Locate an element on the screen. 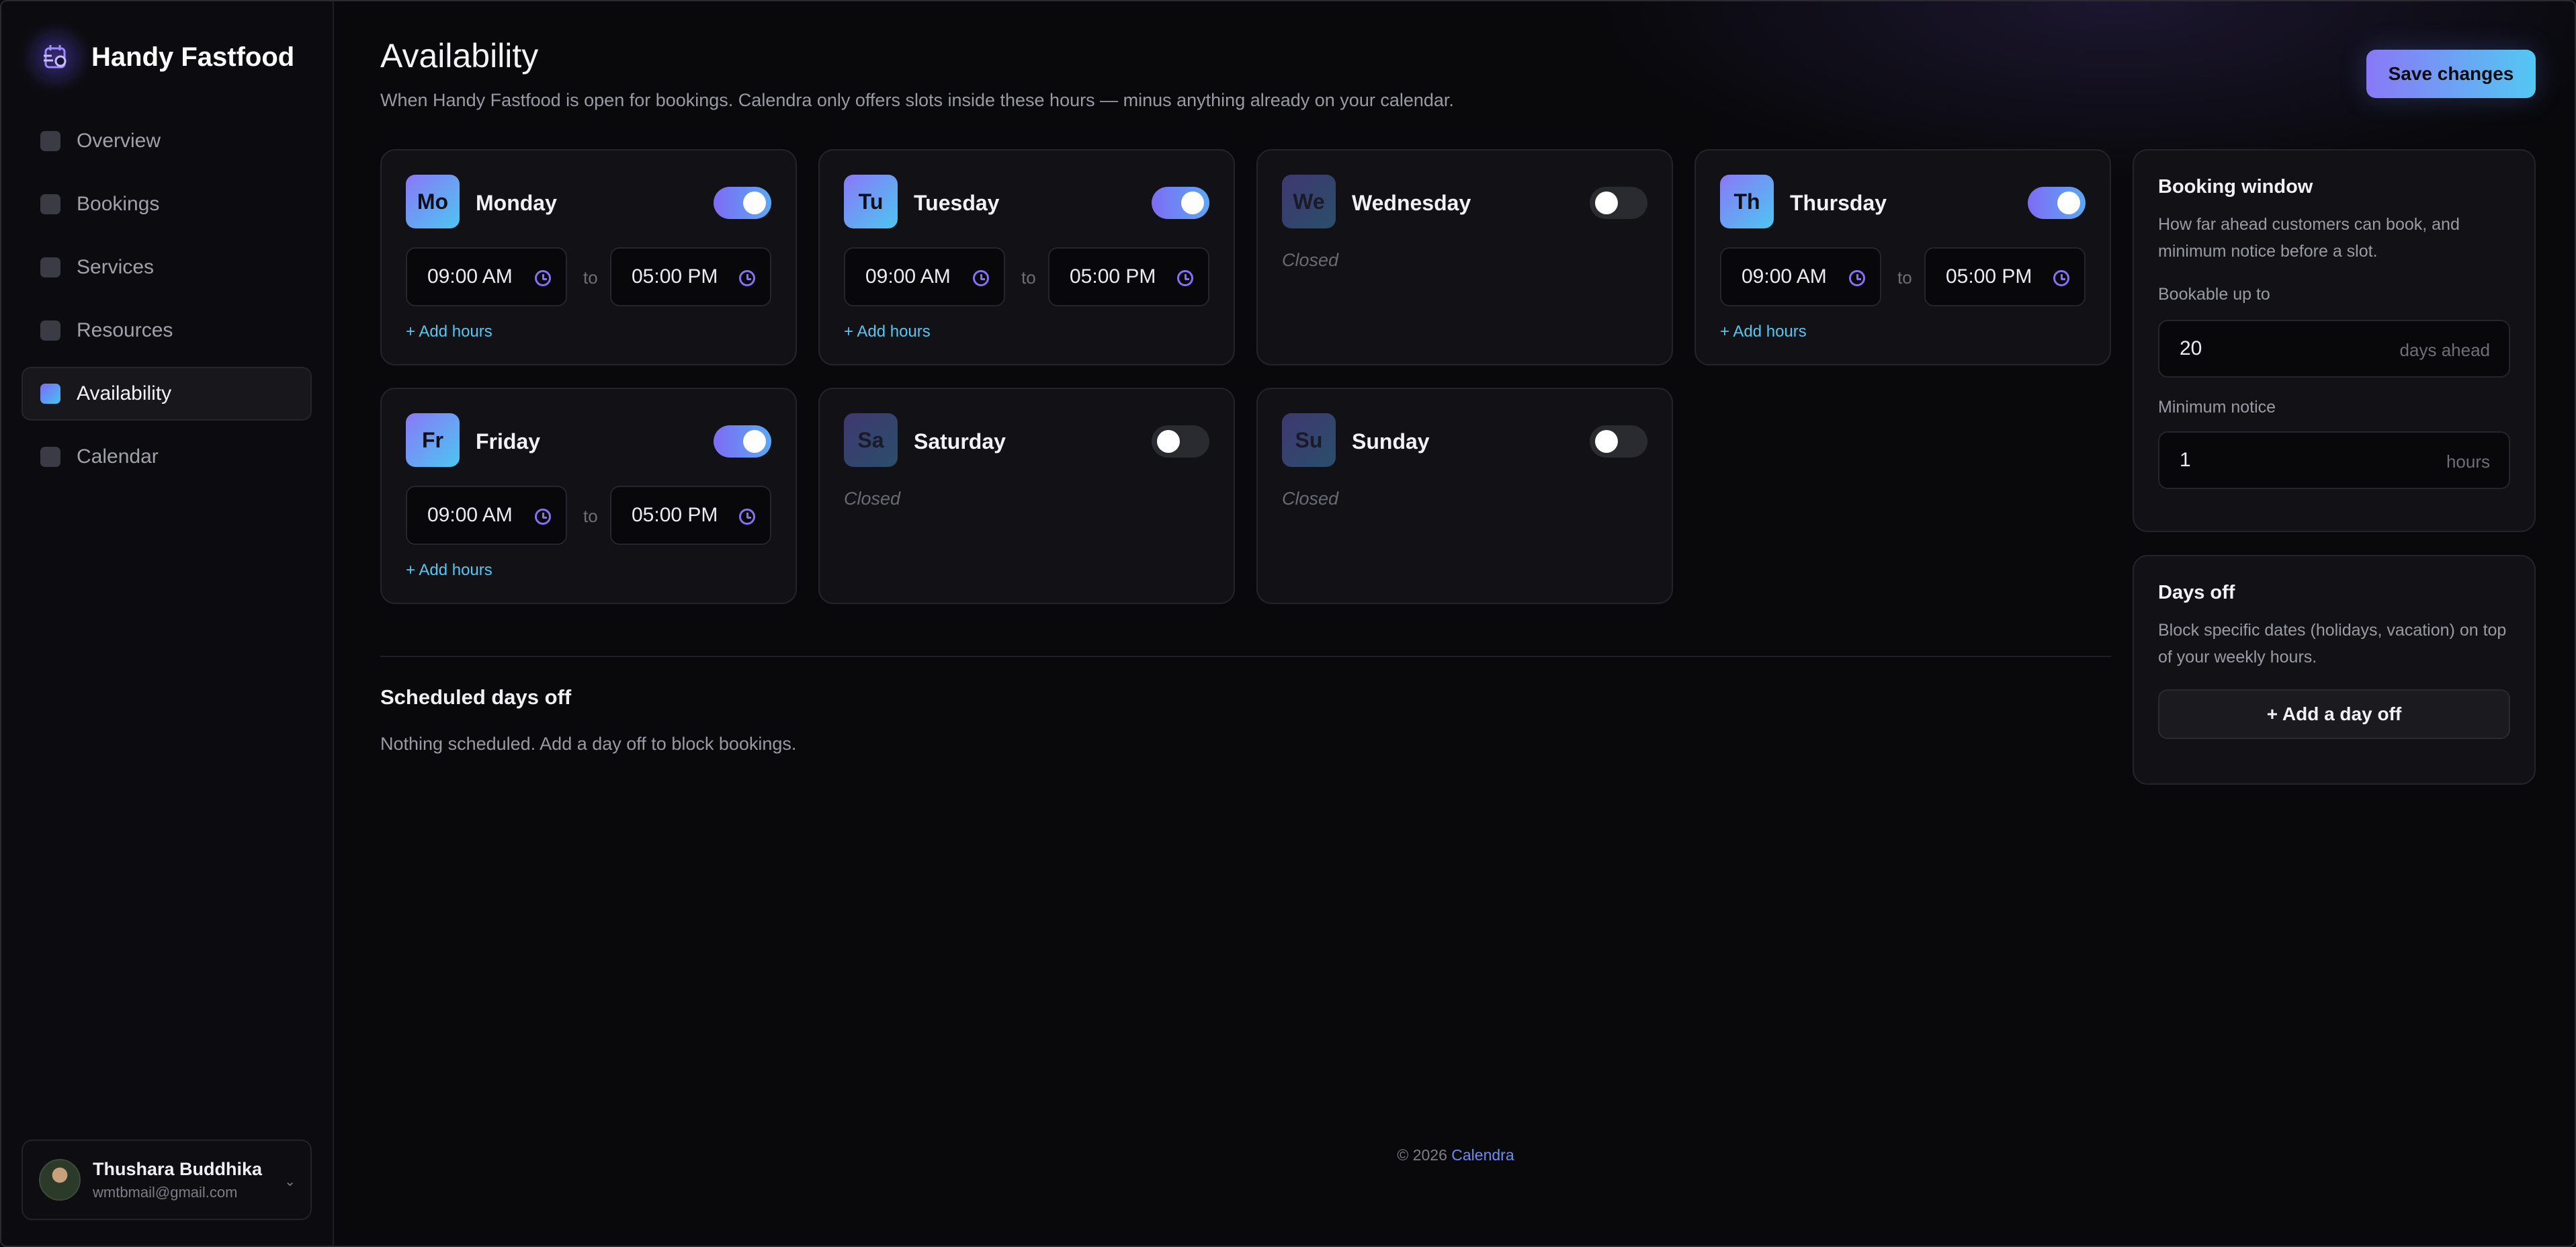 This screenshot has width=2576, height=1247. days-off-title: Days off is located at coordinates (2196, 592).